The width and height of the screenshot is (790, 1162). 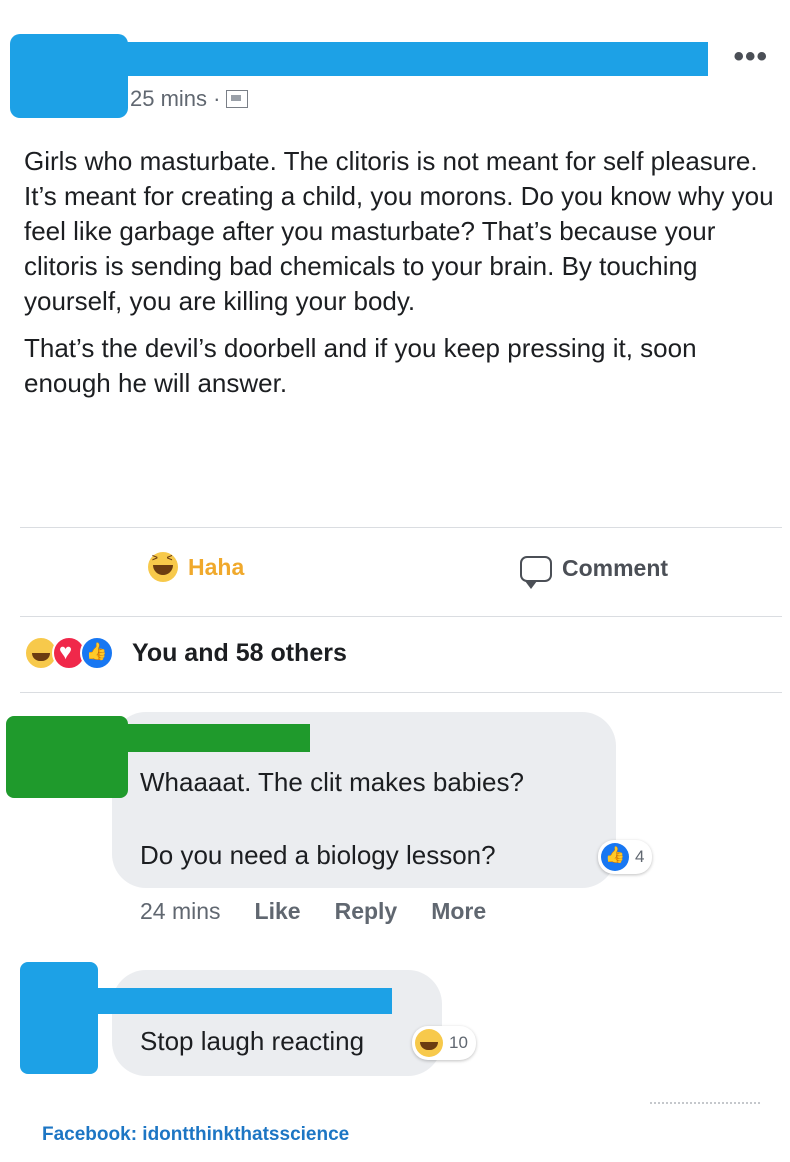 I want to click on comment-text: Stop laugh reacting, so click(x=252, y=1041).